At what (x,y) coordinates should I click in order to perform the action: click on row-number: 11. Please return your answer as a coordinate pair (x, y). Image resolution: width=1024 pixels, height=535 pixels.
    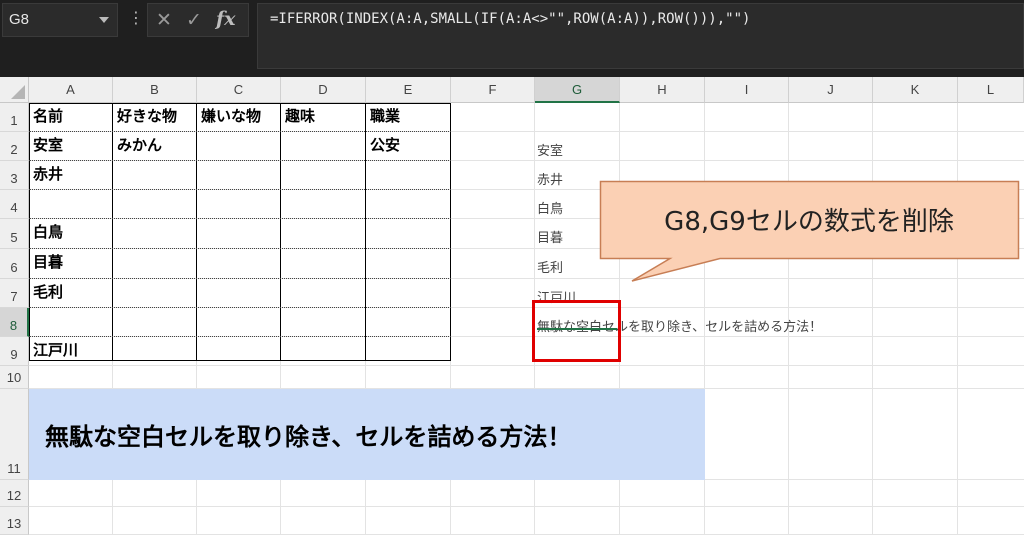
    Looking at the image, I should click on (14, 468).